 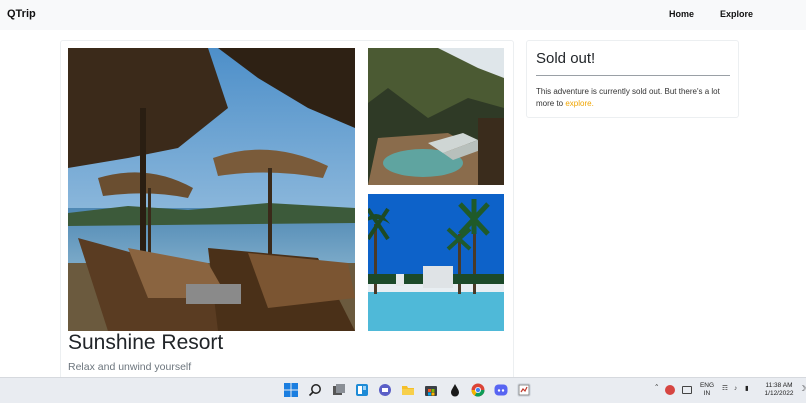 What do you see at coordinates (455, 390) in the screenshot?
I see `app-icon` at bounding box center [455, 390].